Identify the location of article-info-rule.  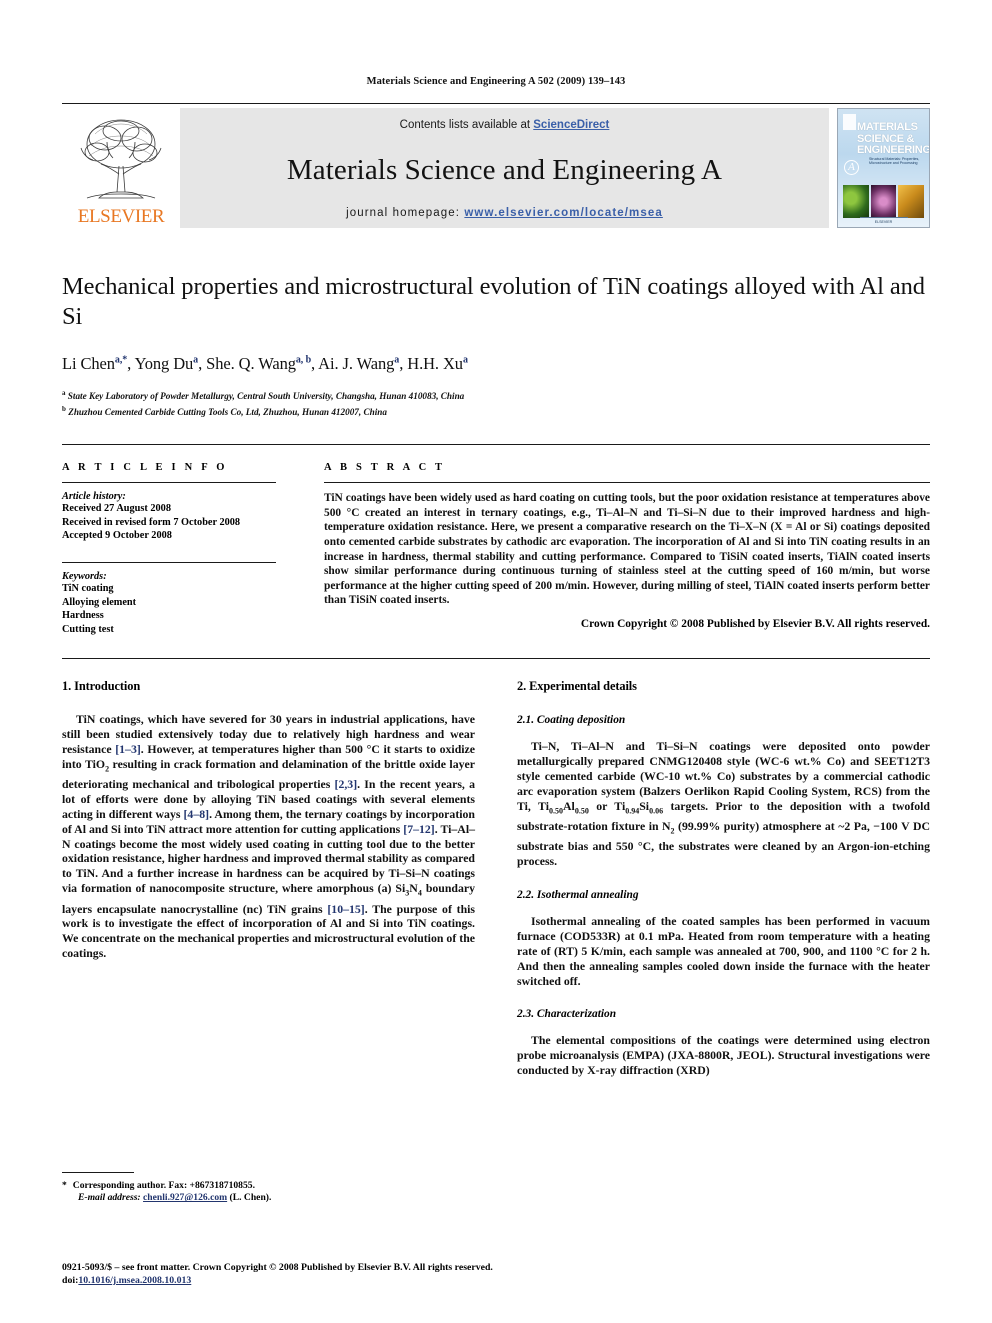
(169, 483).